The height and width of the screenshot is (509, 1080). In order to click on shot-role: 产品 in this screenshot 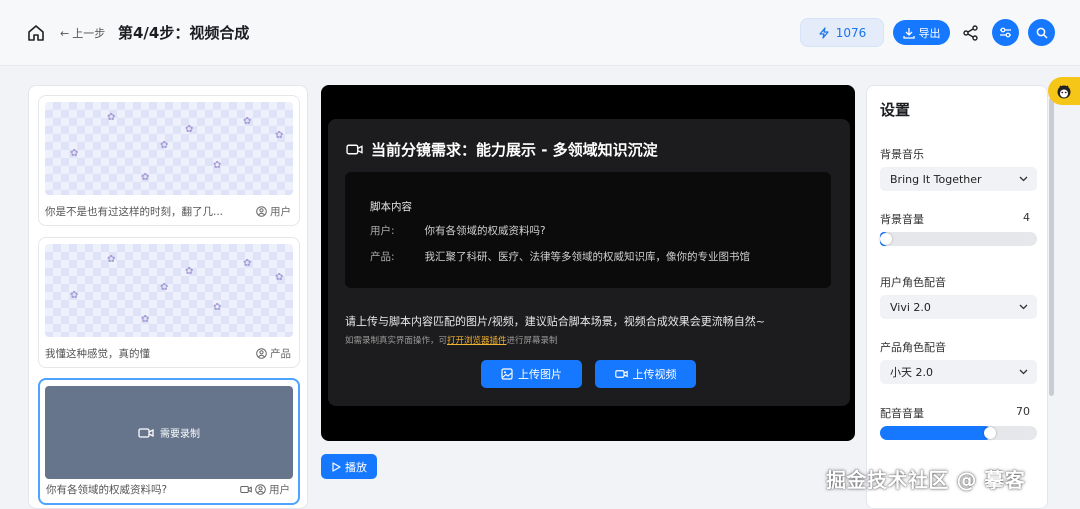, I will do `click(273, 353)`.